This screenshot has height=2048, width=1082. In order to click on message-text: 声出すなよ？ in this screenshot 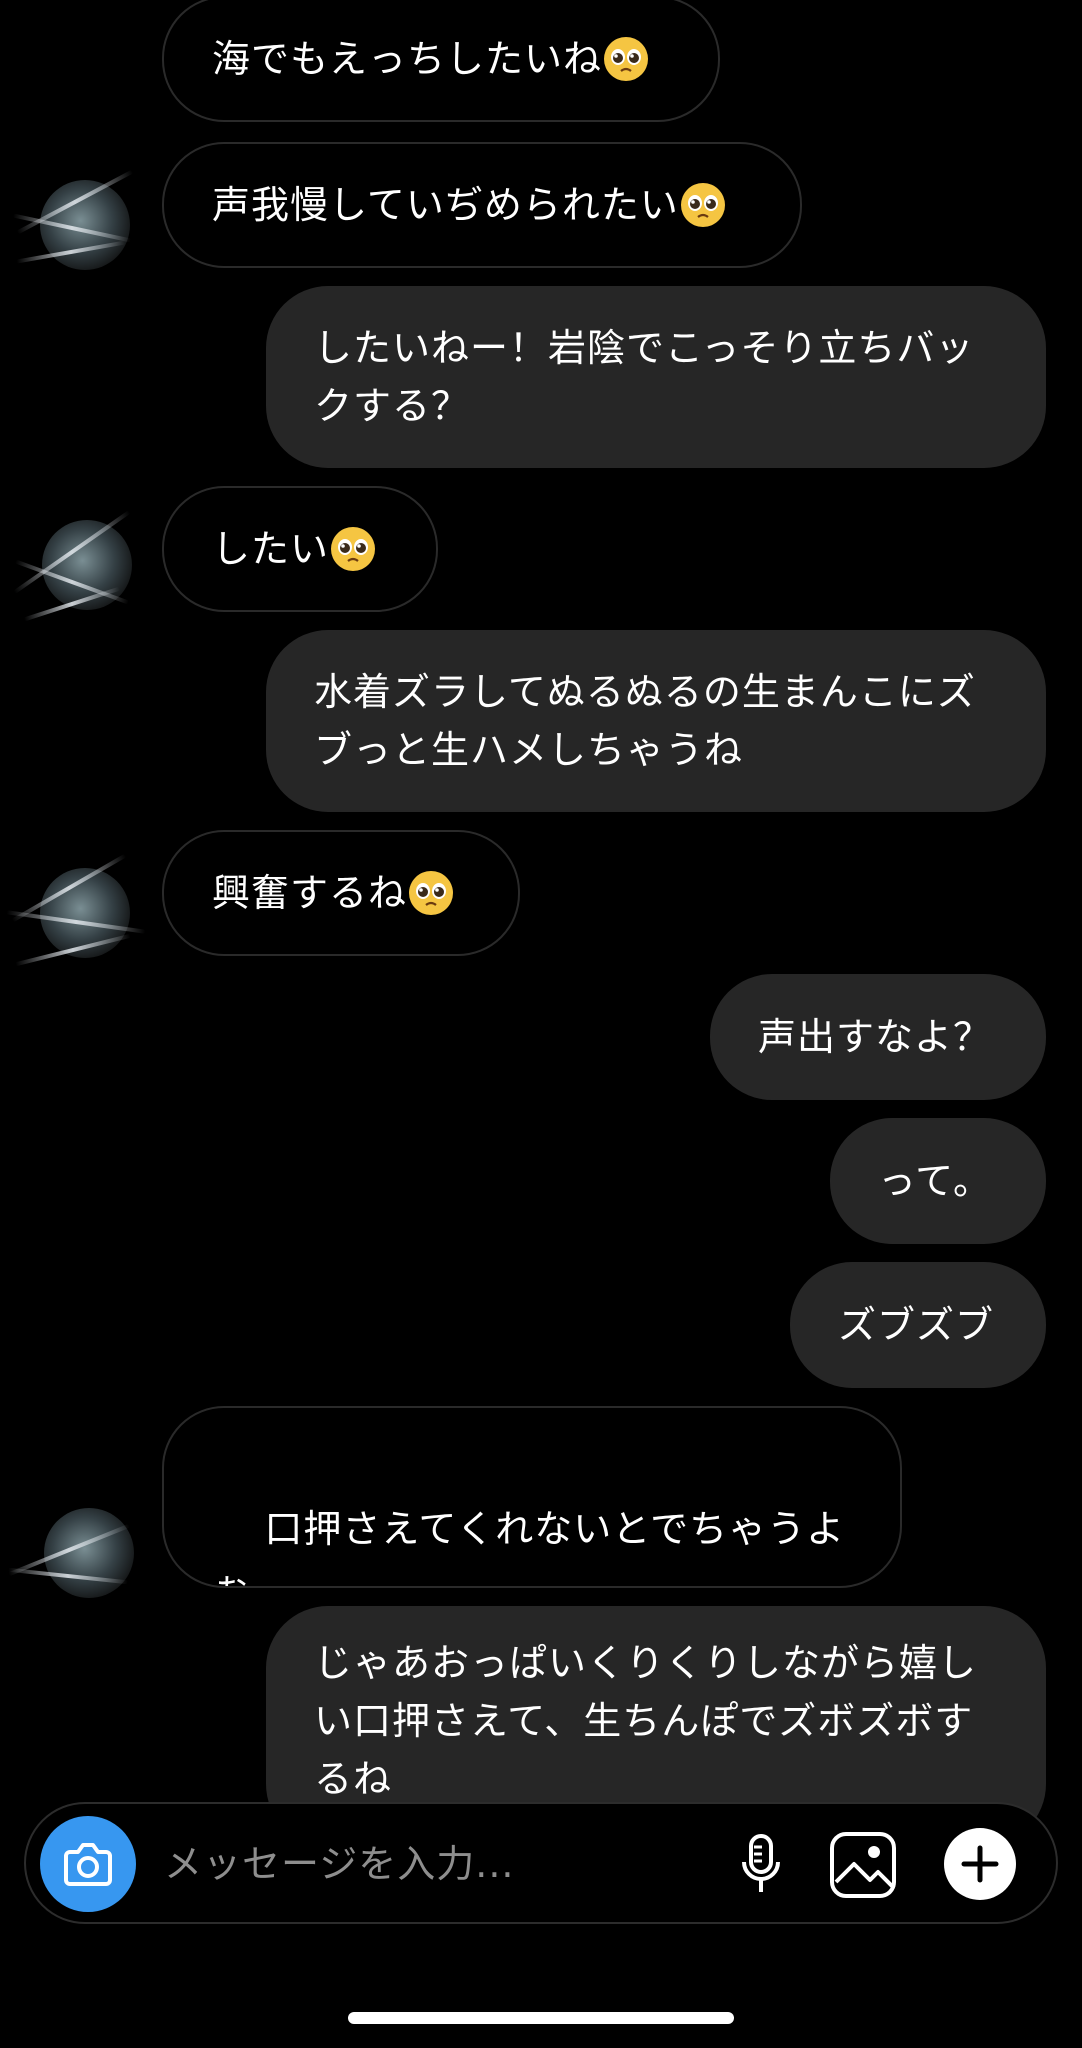, I will do `click(875, 1037)`.